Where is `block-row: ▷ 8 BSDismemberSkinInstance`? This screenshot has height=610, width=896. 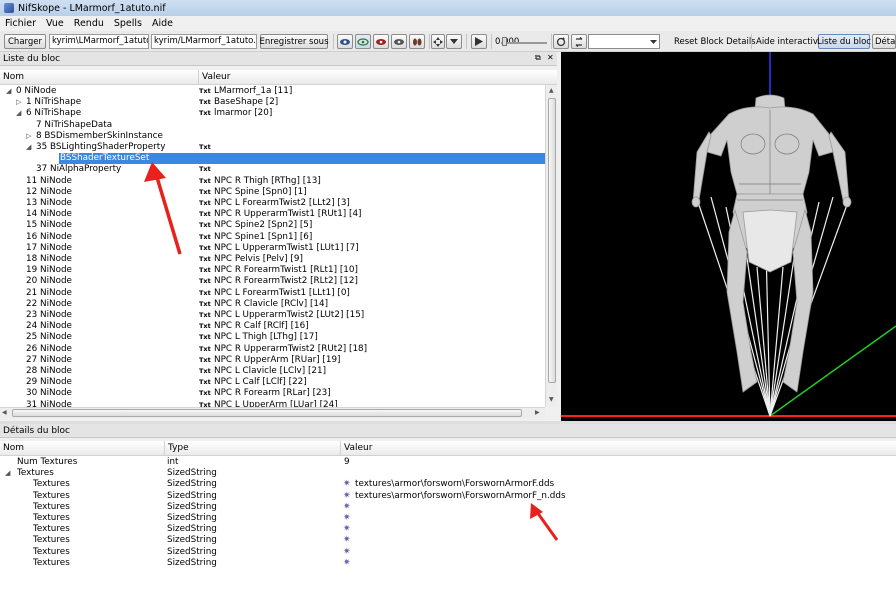
block-row: ▷ 8 BSDismemberSkinInstance is located at coordinates (272, 136).